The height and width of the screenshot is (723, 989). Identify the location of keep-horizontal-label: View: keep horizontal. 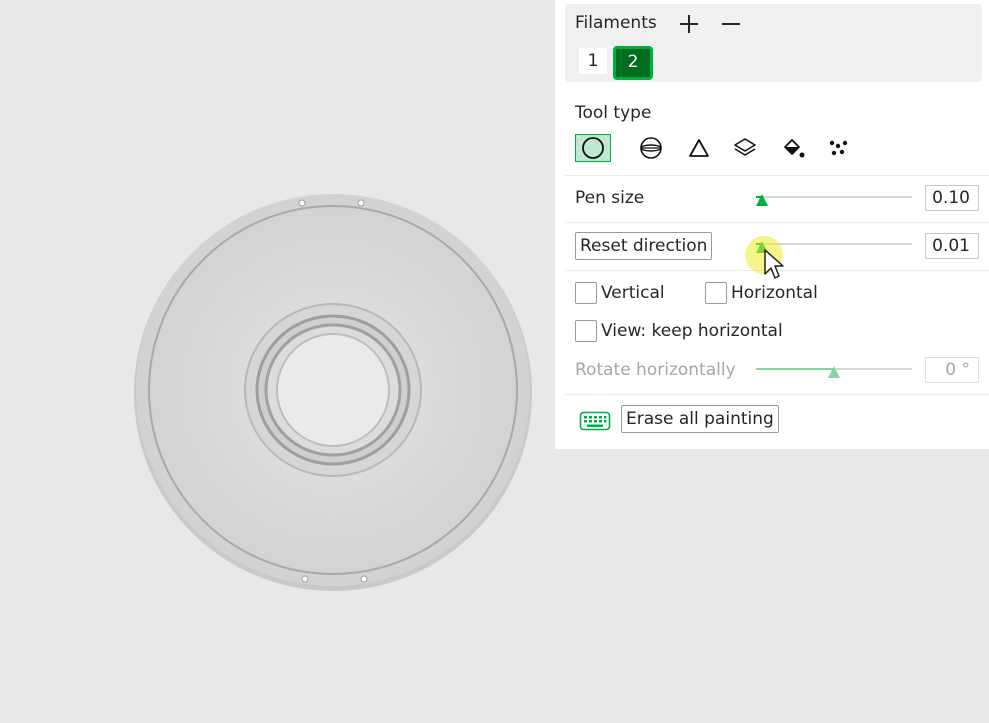
(692, 331).